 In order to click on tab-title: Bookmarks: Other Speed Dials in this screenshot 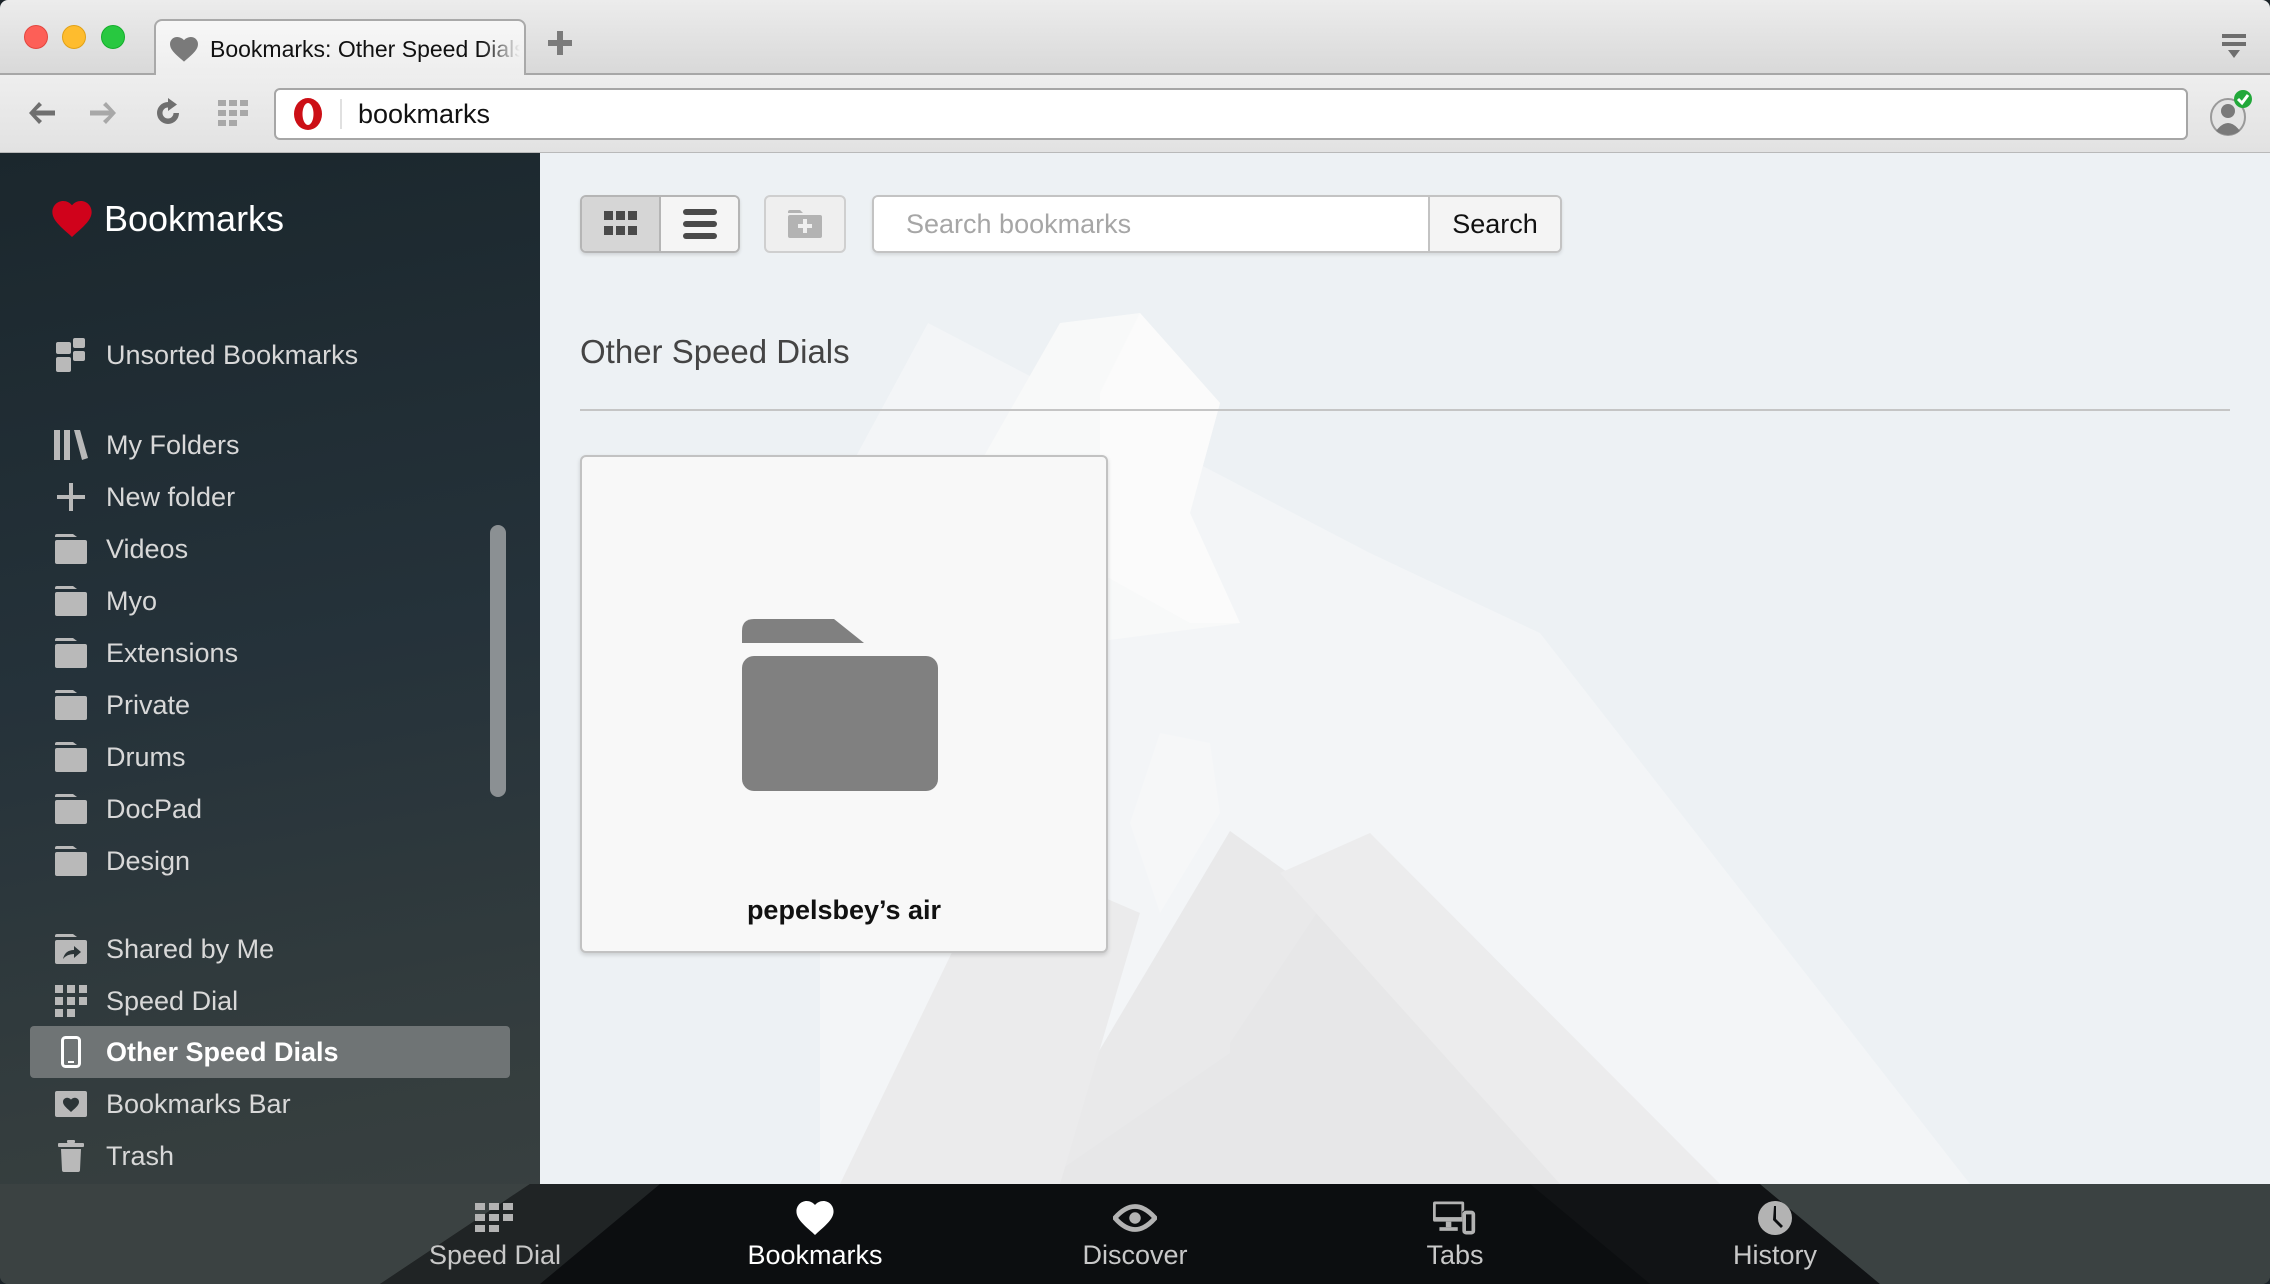, I will do `click(365, 48)`.